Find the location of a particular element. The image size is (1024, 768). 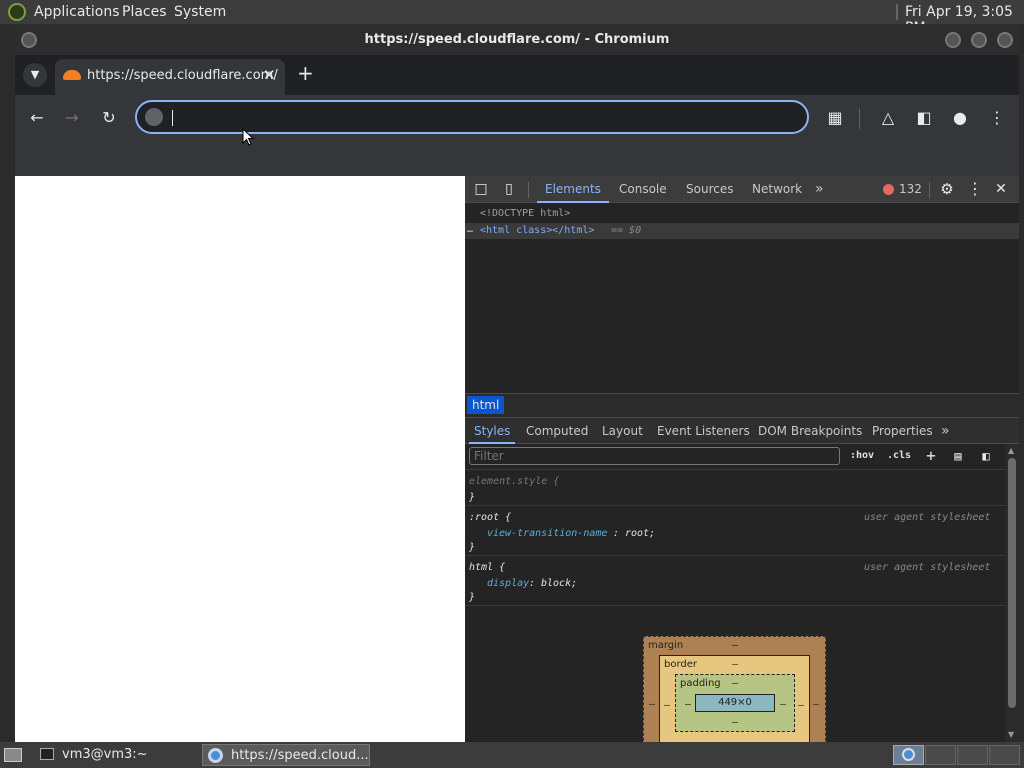

error-icon is located at coordinates (888, 189).